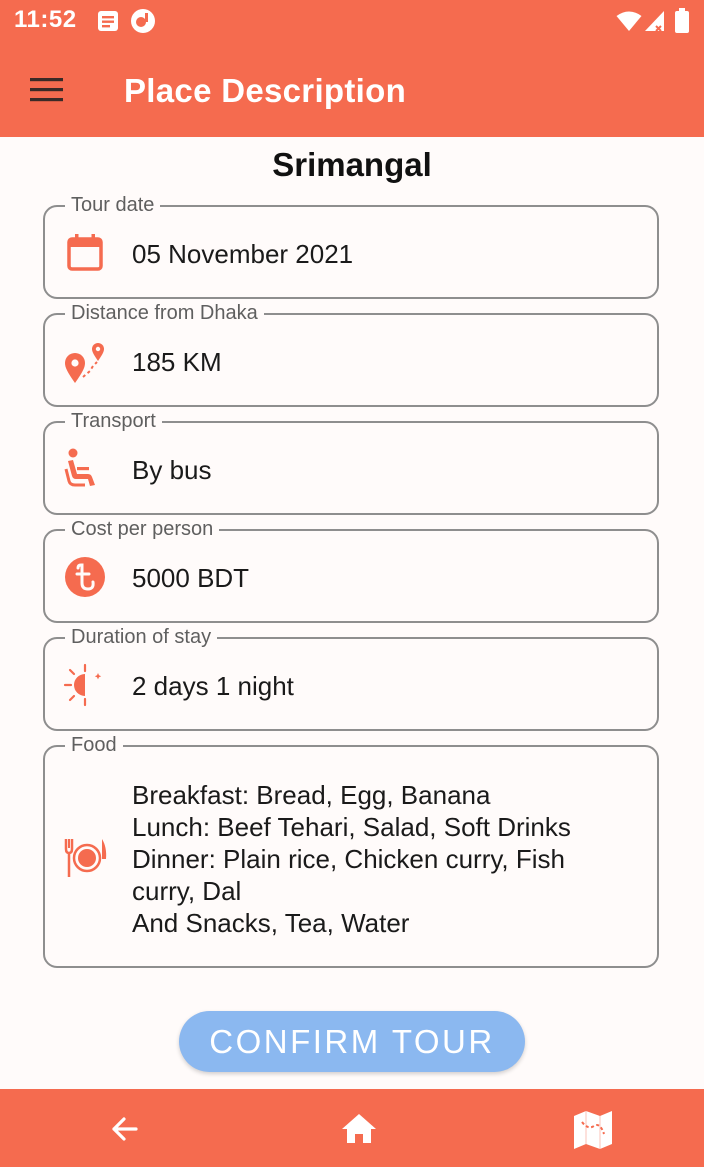 The width and height of the screenshot is (704, 1167). Describe the element at coordinates (352, 164) in the screenshot. I see `place-name: Srimangal` at that location.